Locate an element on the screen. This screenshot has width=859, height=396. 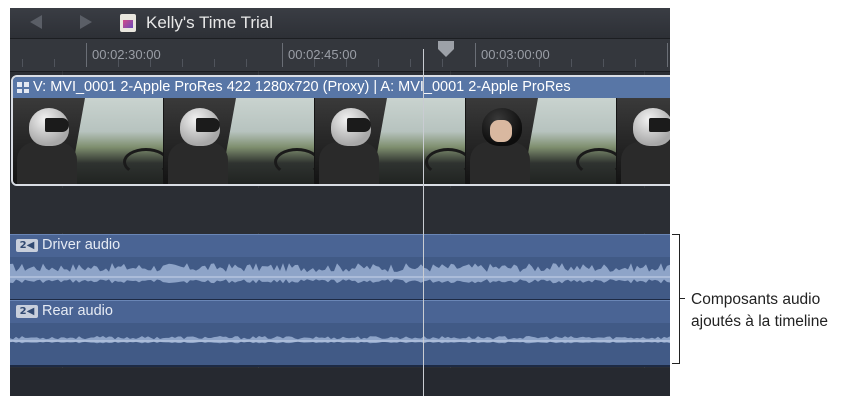
project-icon is located at coordinates (128, 23).